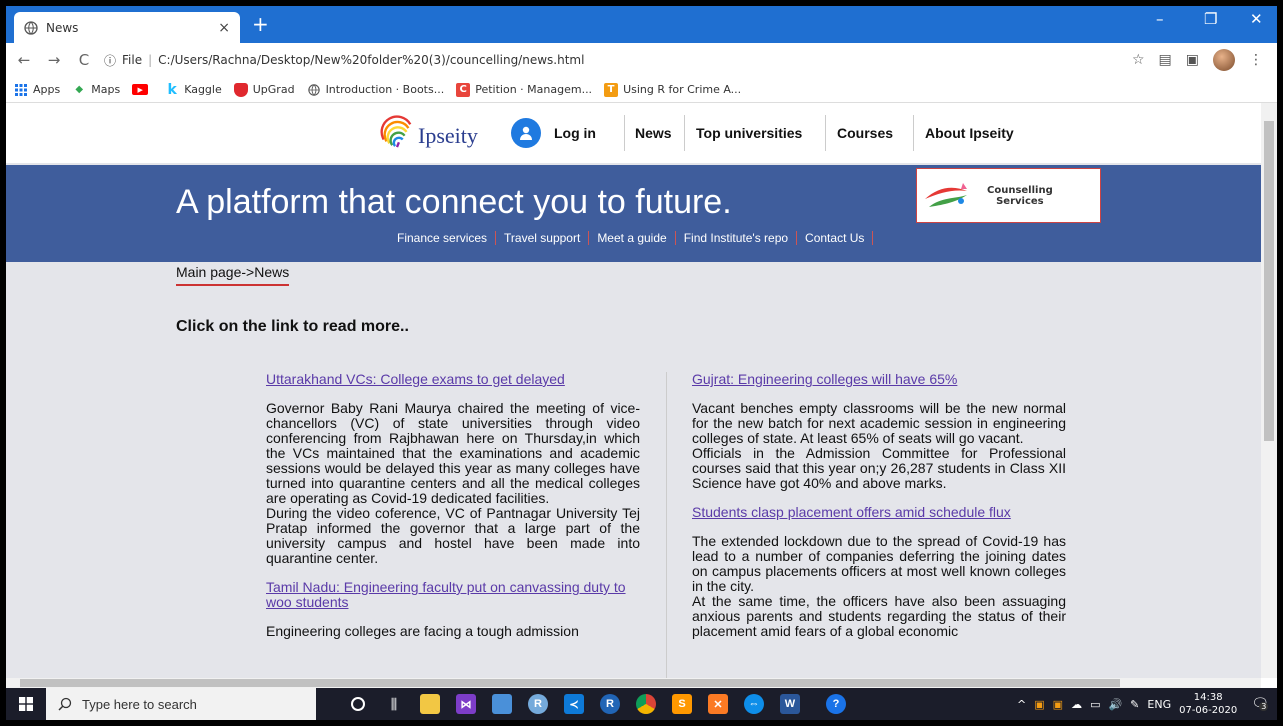  What do you see at coordinates (1058, 704) in the screenshot?
I see `tray-app-icon-2: ▣` at bounding box center [1058, 704].